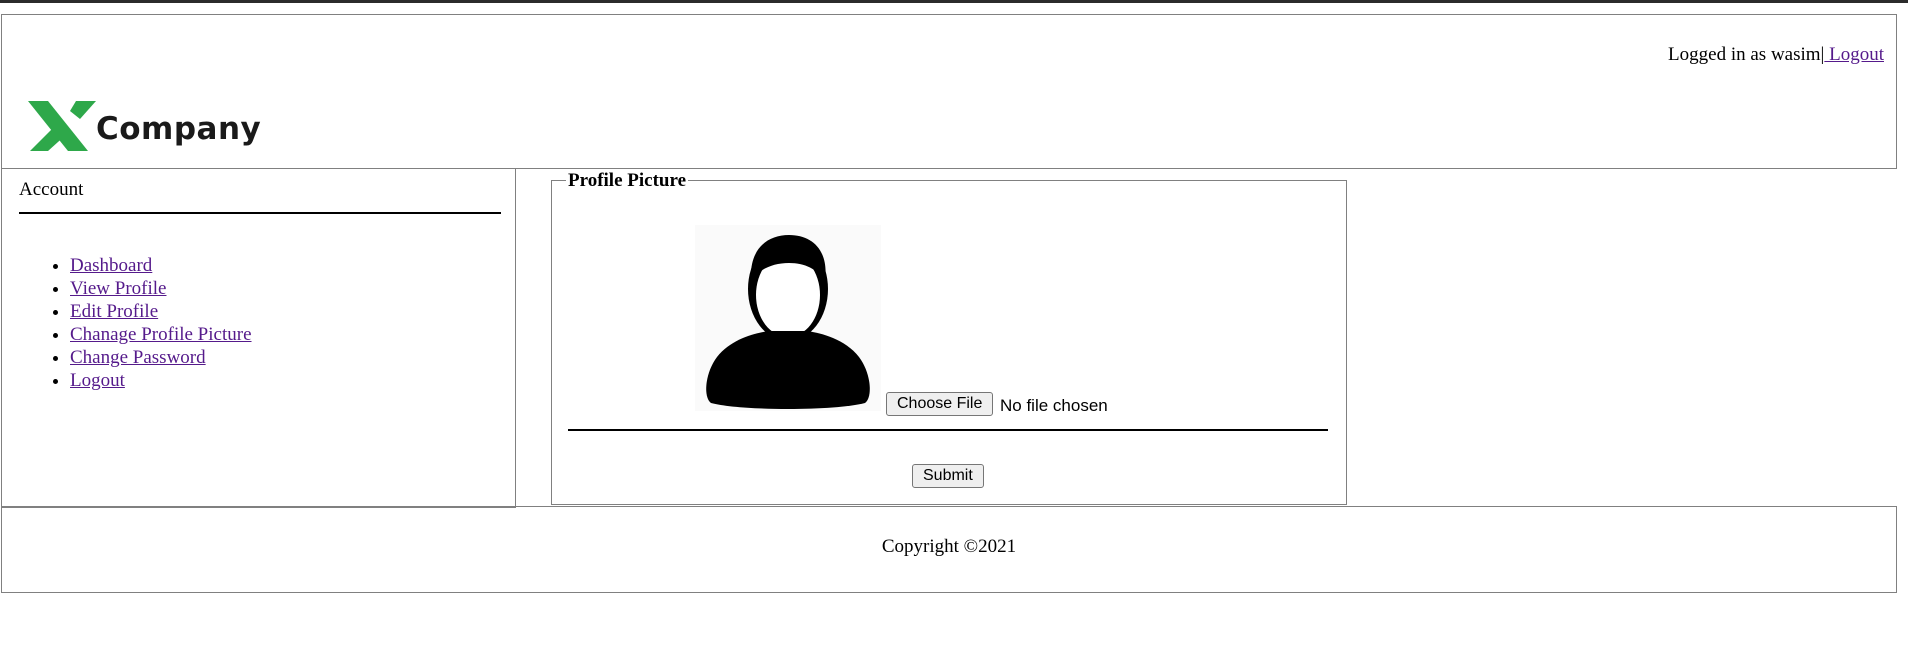 Image resolution: width=1908 pixels, height=667 pixels. What do you see at coordinates (51, 189) in the screenshot?
I see `sidebar-title: Account` at bounding box center [51, 189].